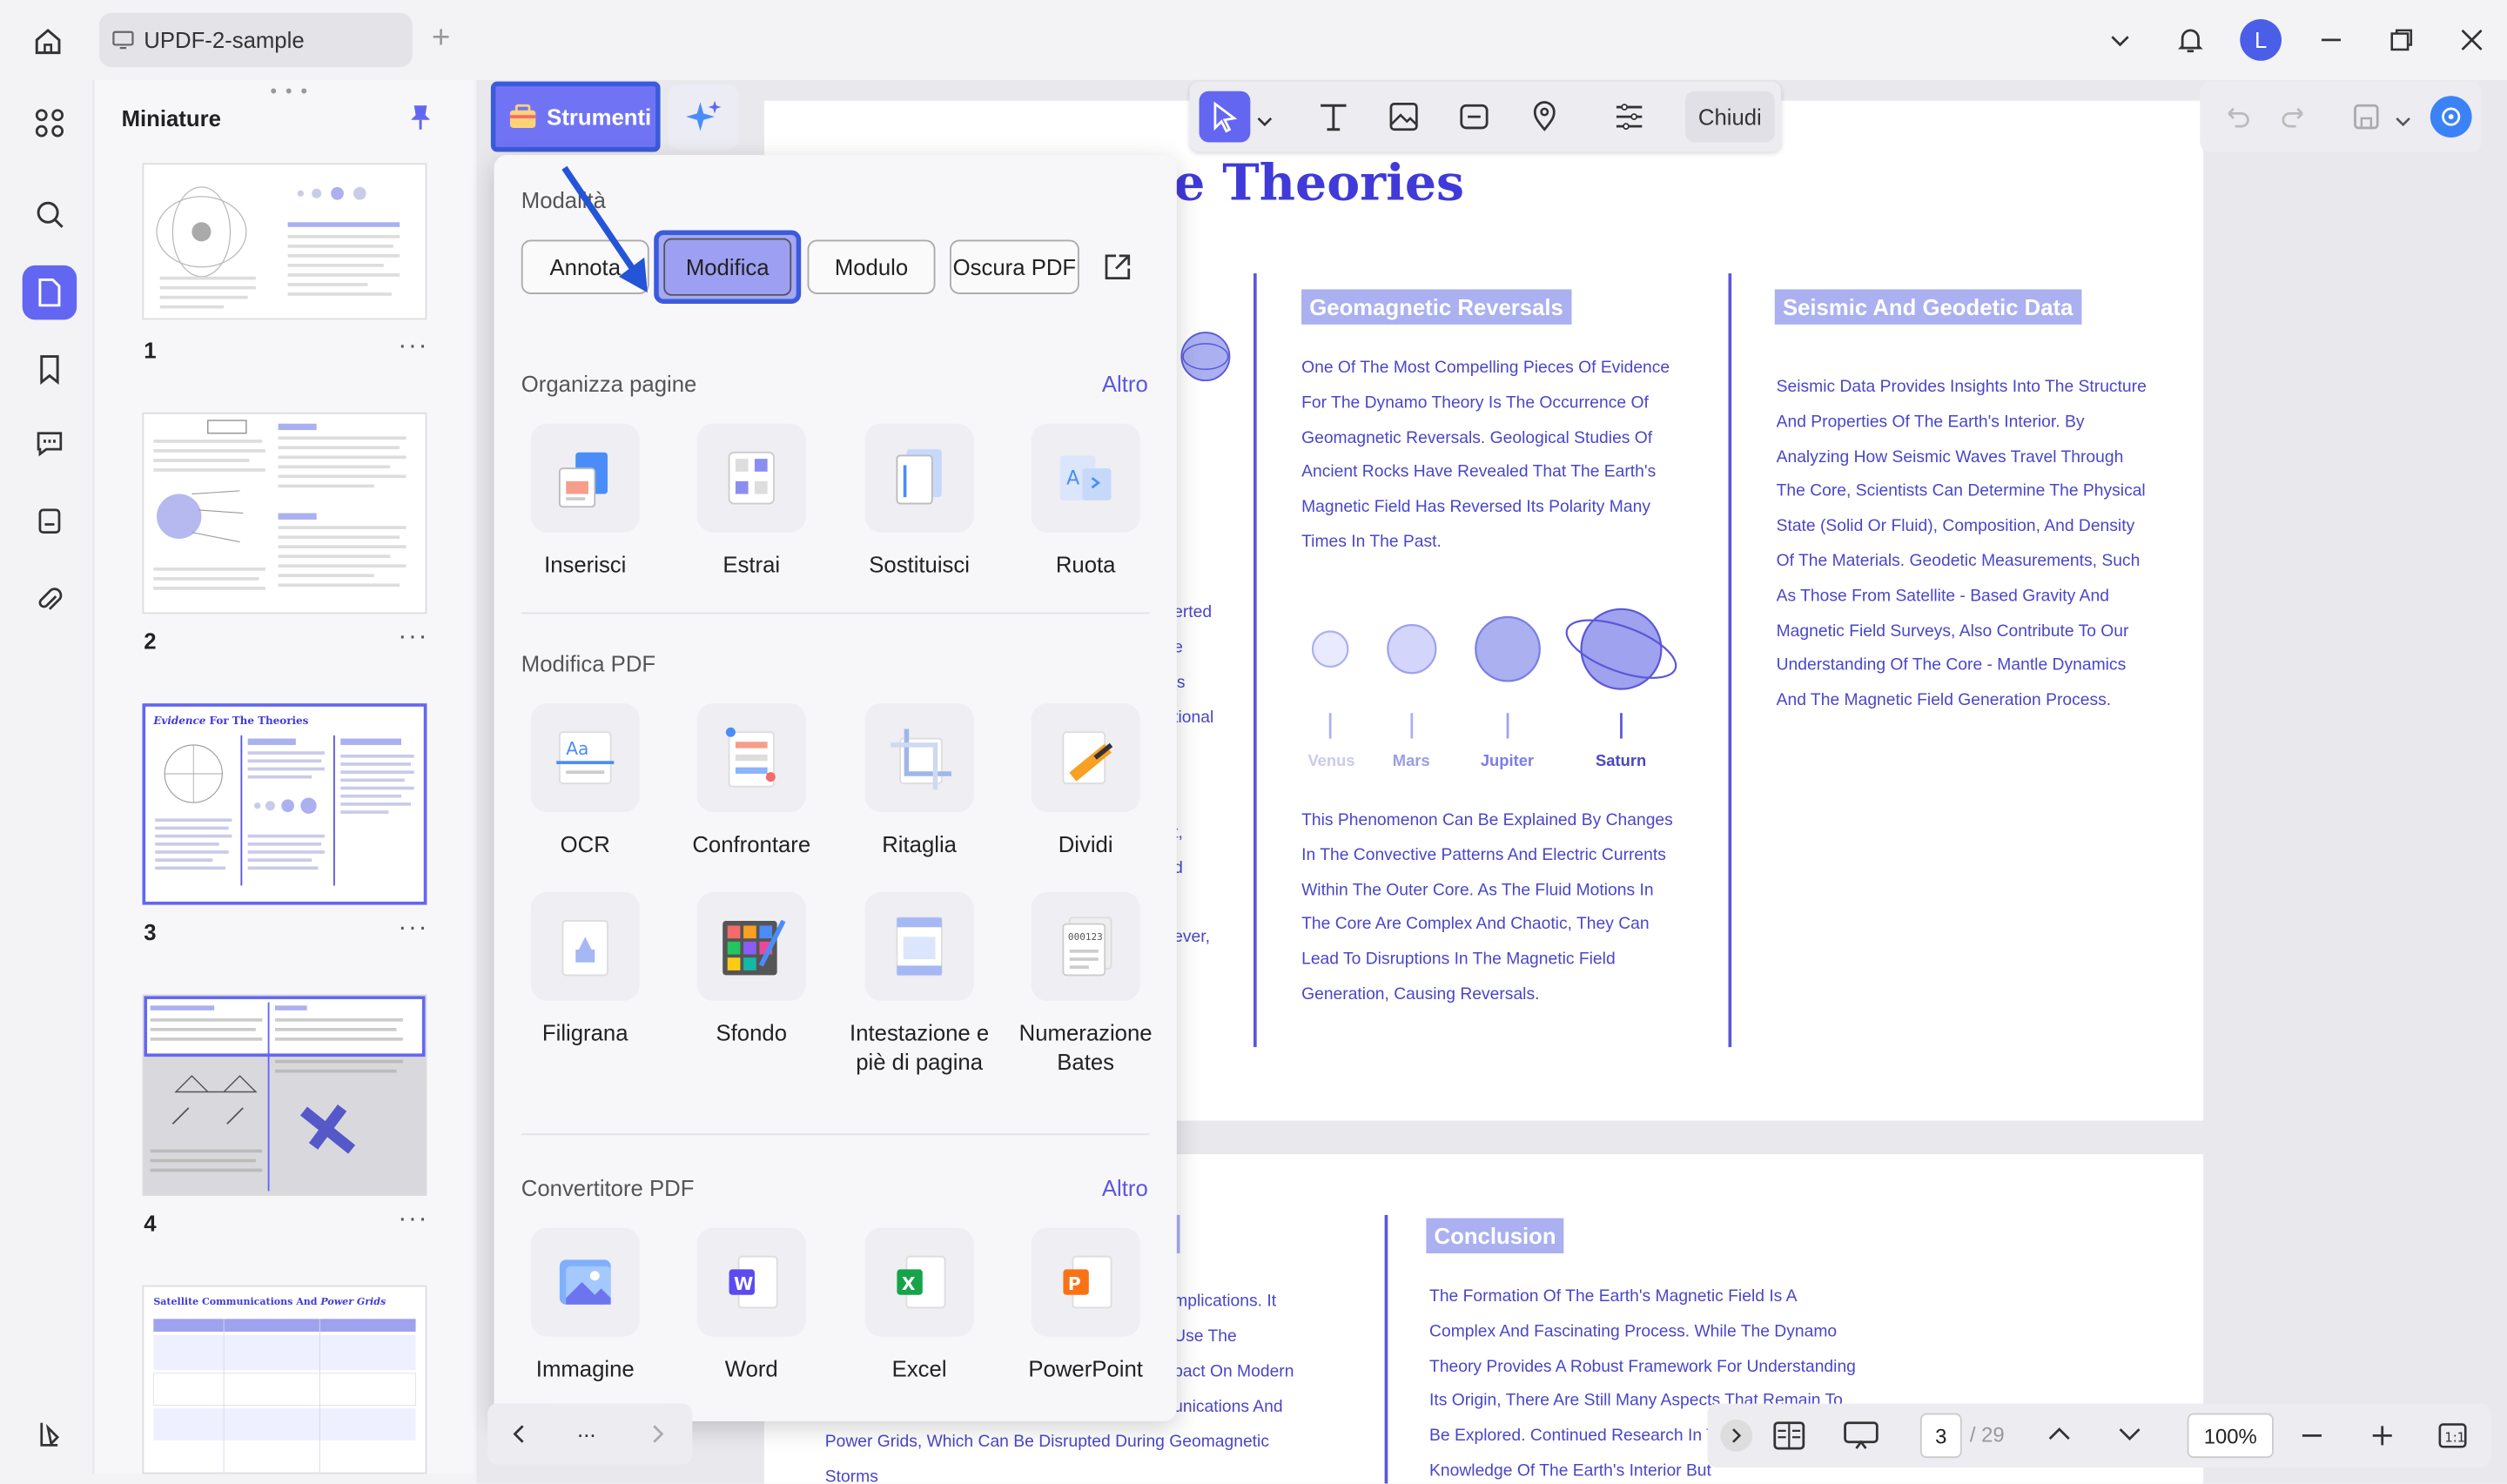 Image resolution: width=2507 pixels, height=1484 pixels. Describe the element at coordinates (1736, 1436) in the screenshot. I see `collapse-bar-icon` at that location.